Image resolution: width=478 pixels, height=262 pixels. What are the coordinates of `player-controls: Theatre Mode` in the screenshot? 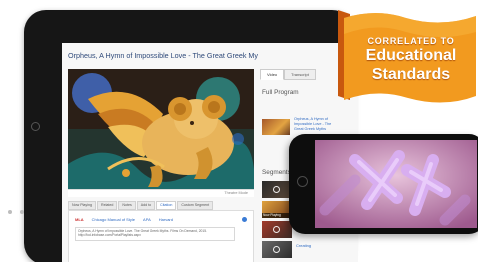 It's located at (161, 193).